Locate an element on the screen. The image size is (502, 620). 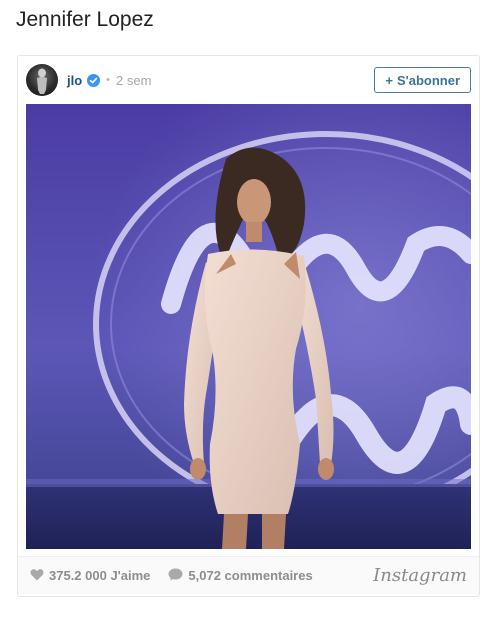
comment-icon is located at coordinates (175, 576).